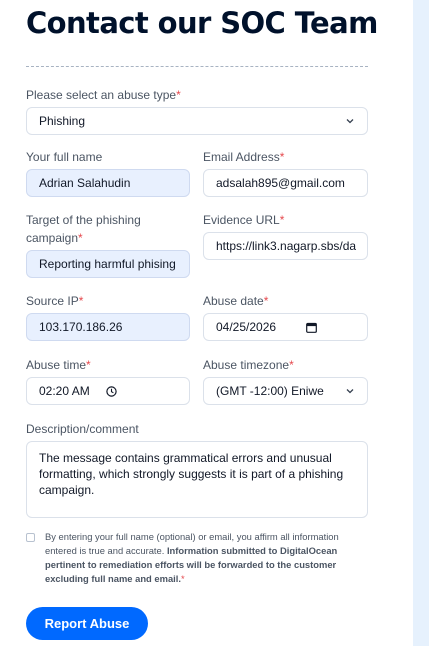 The width and height of the screenshot is (429, 646). What do you see at coordinates (246, 327) in the screenshot?
I see `abuse-date-value: 04/25/2026` at bounding box center [246, 327].